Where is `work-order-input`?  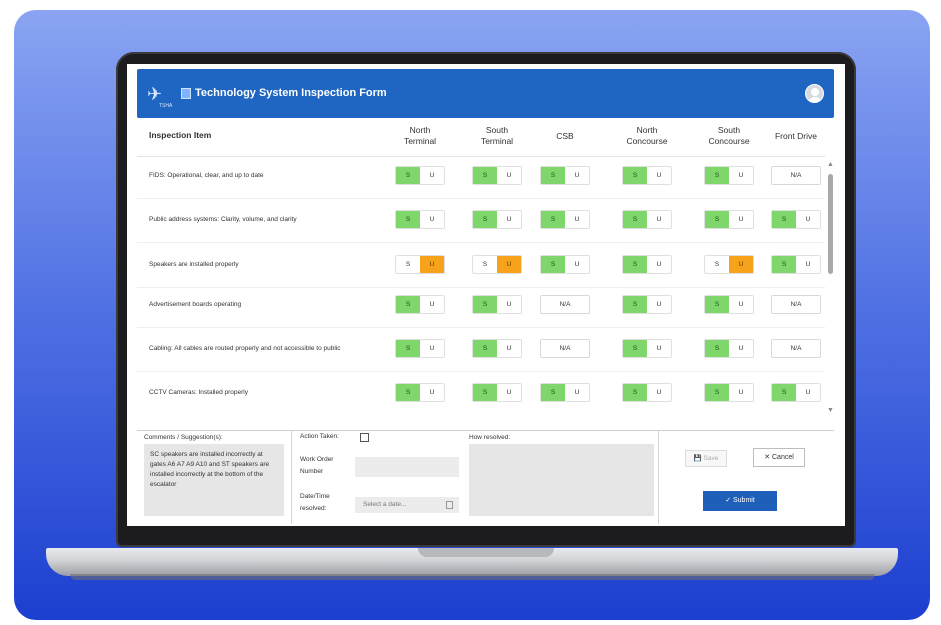 work-order-input is located at coordinates (407, 467).